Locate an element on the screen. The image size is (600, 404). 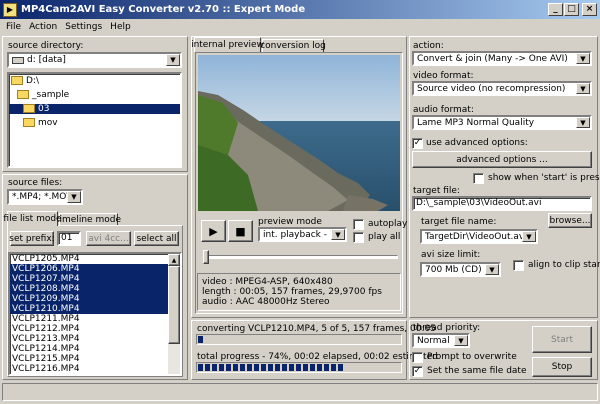
tab-internal-preview: internal preview is located at coordinates (227, 44).